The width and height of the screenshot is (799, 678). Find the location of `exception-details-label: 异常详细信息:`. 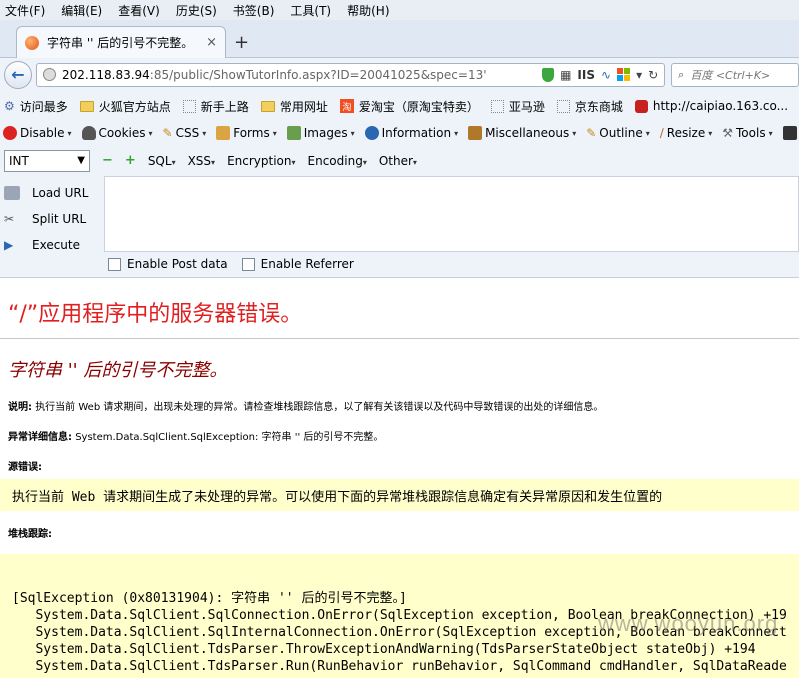

exception-details-label: 异常详细信息: is located at coordinates (40, 437).